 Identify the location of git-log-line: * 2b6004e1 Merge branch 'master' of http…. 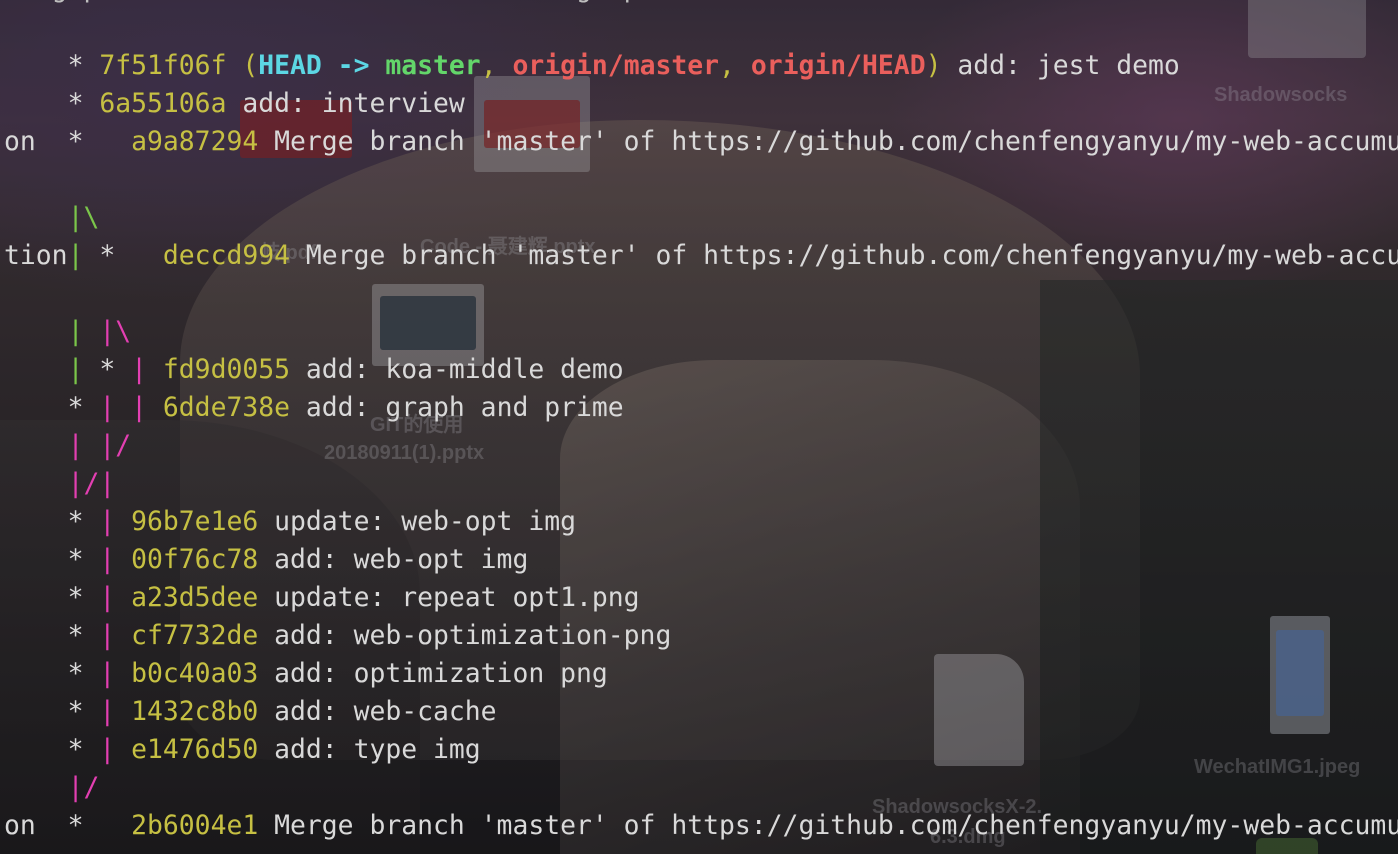
(701, 805).